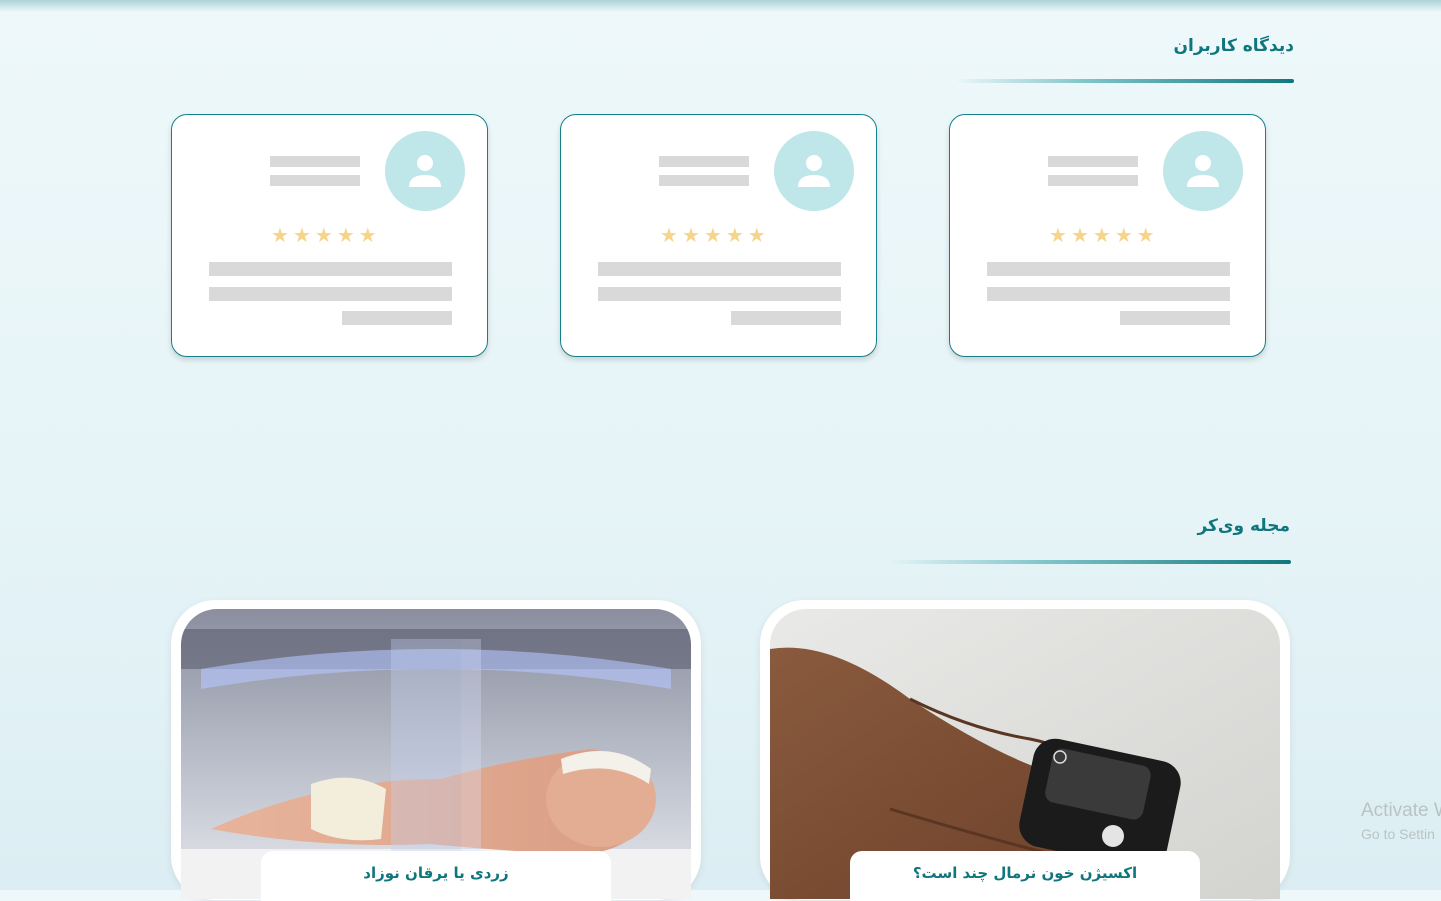  I want to click on top-header-shadow, so click(720, 6).